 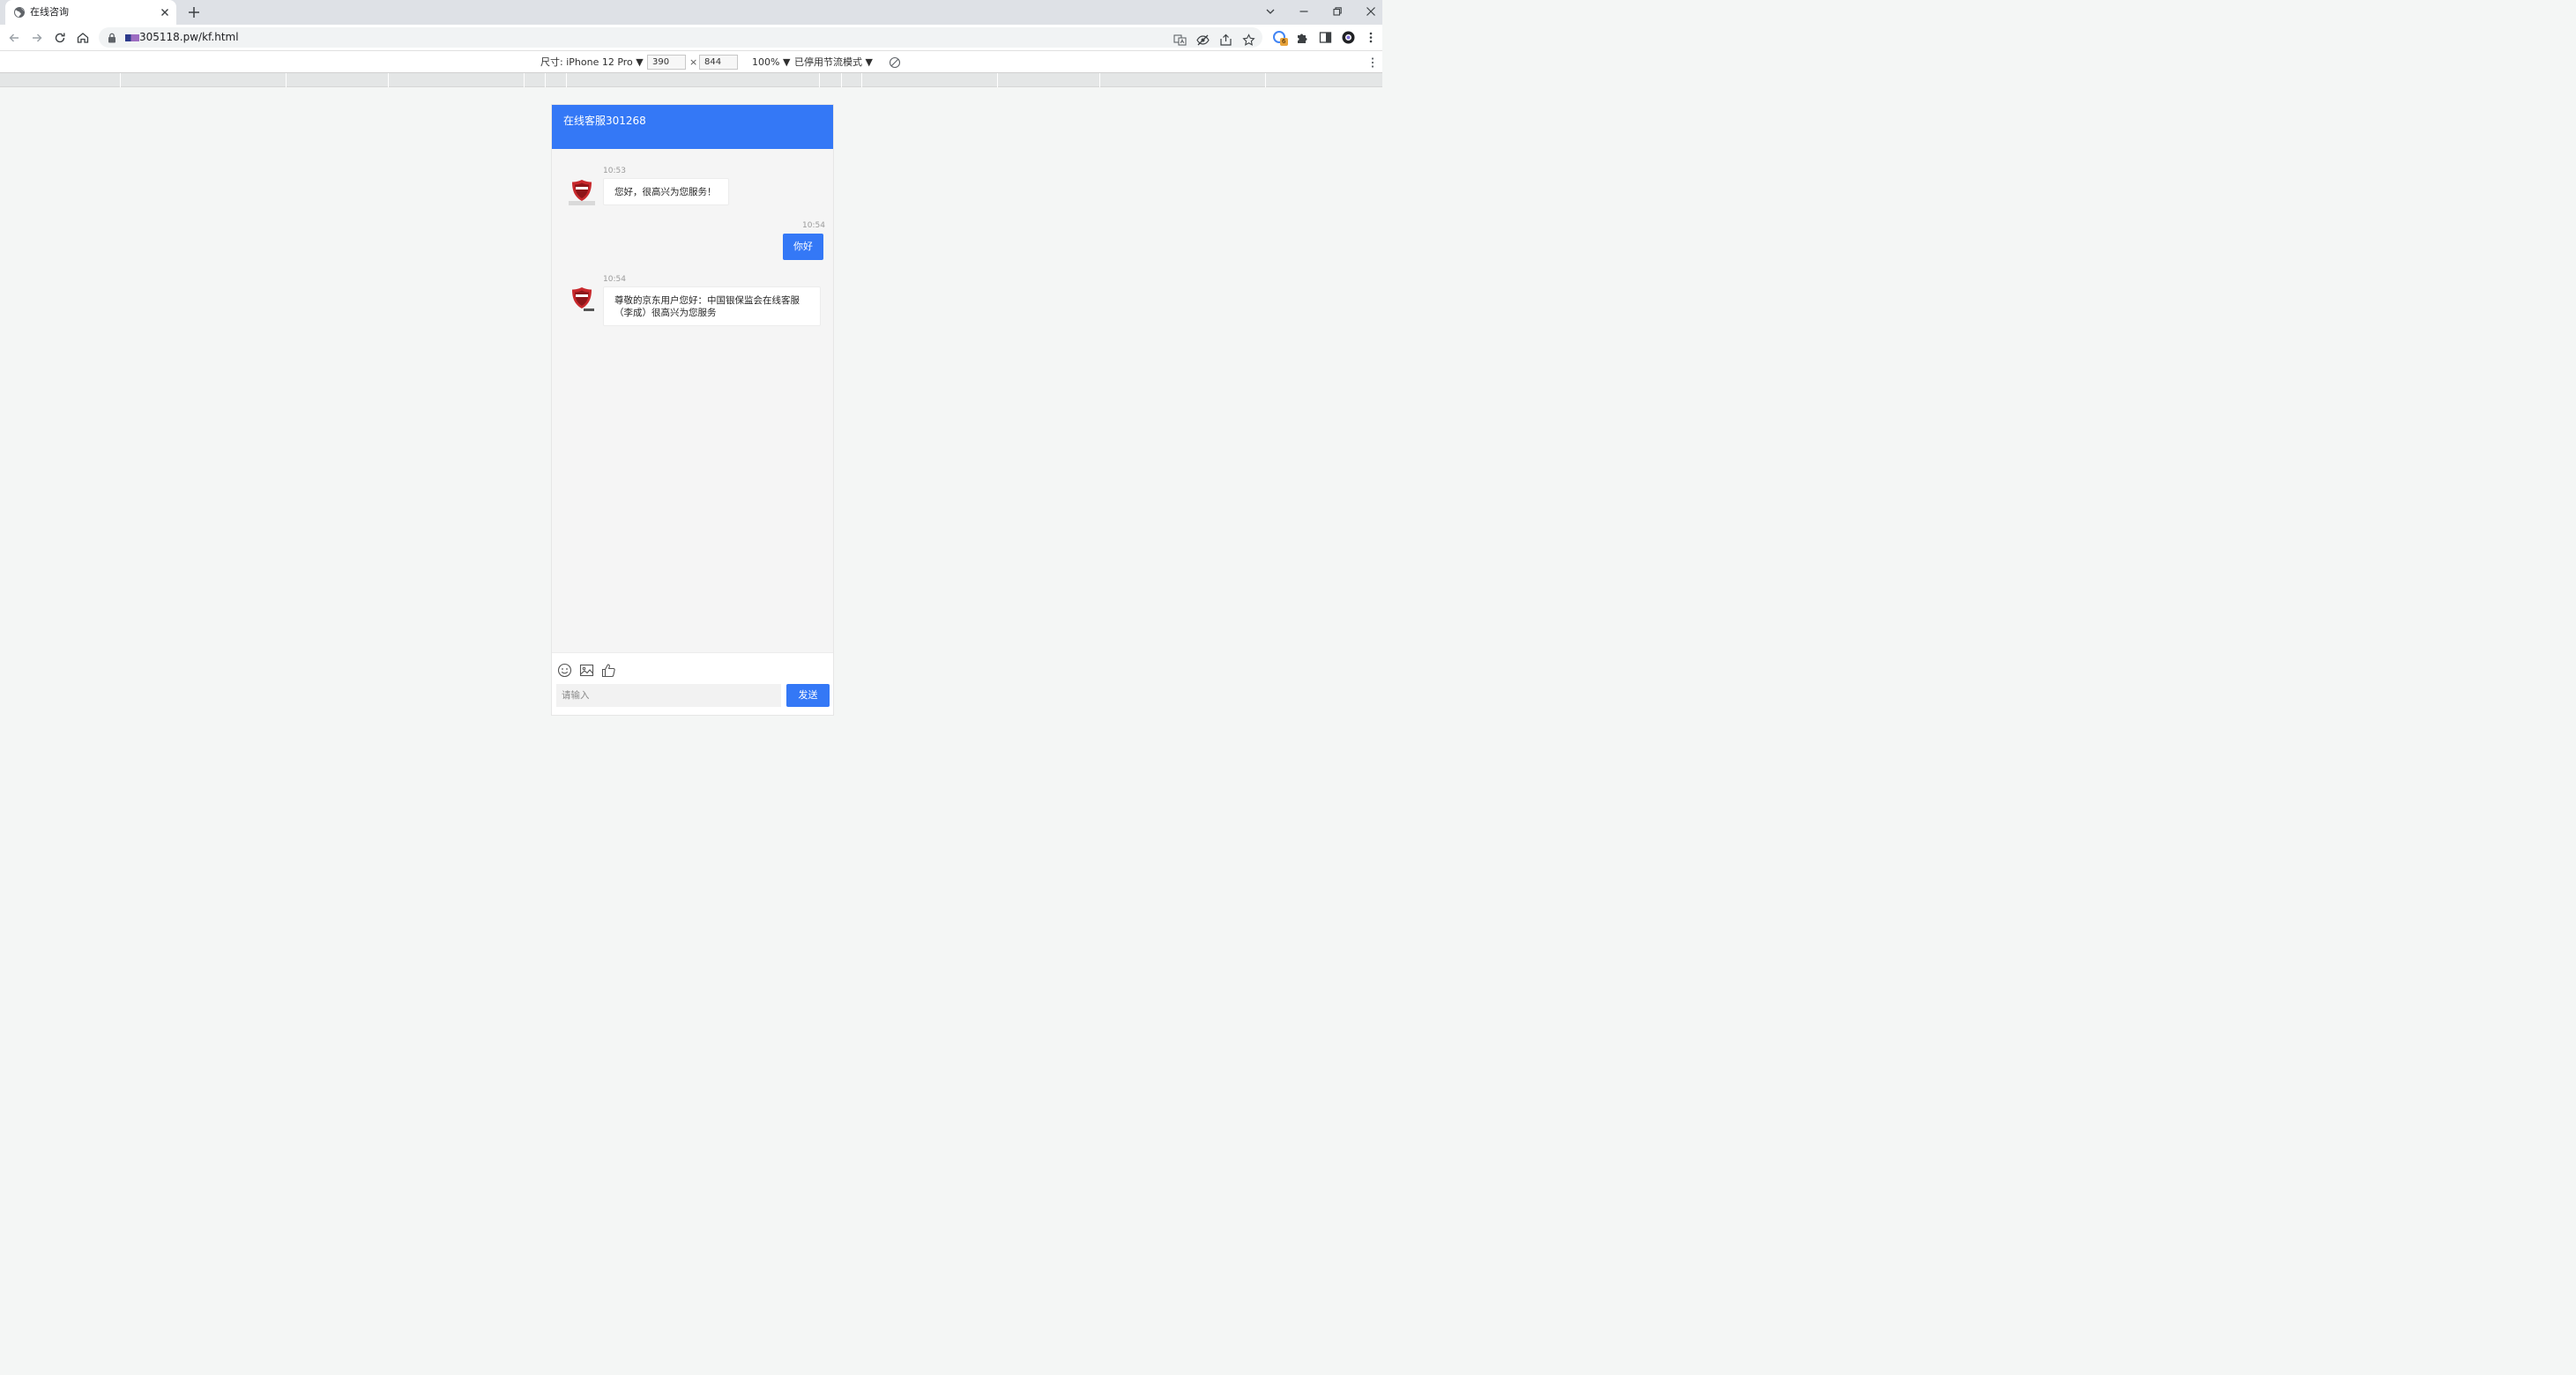 I want to click on viewport-height-input: 844, so click(x=718, y=62).